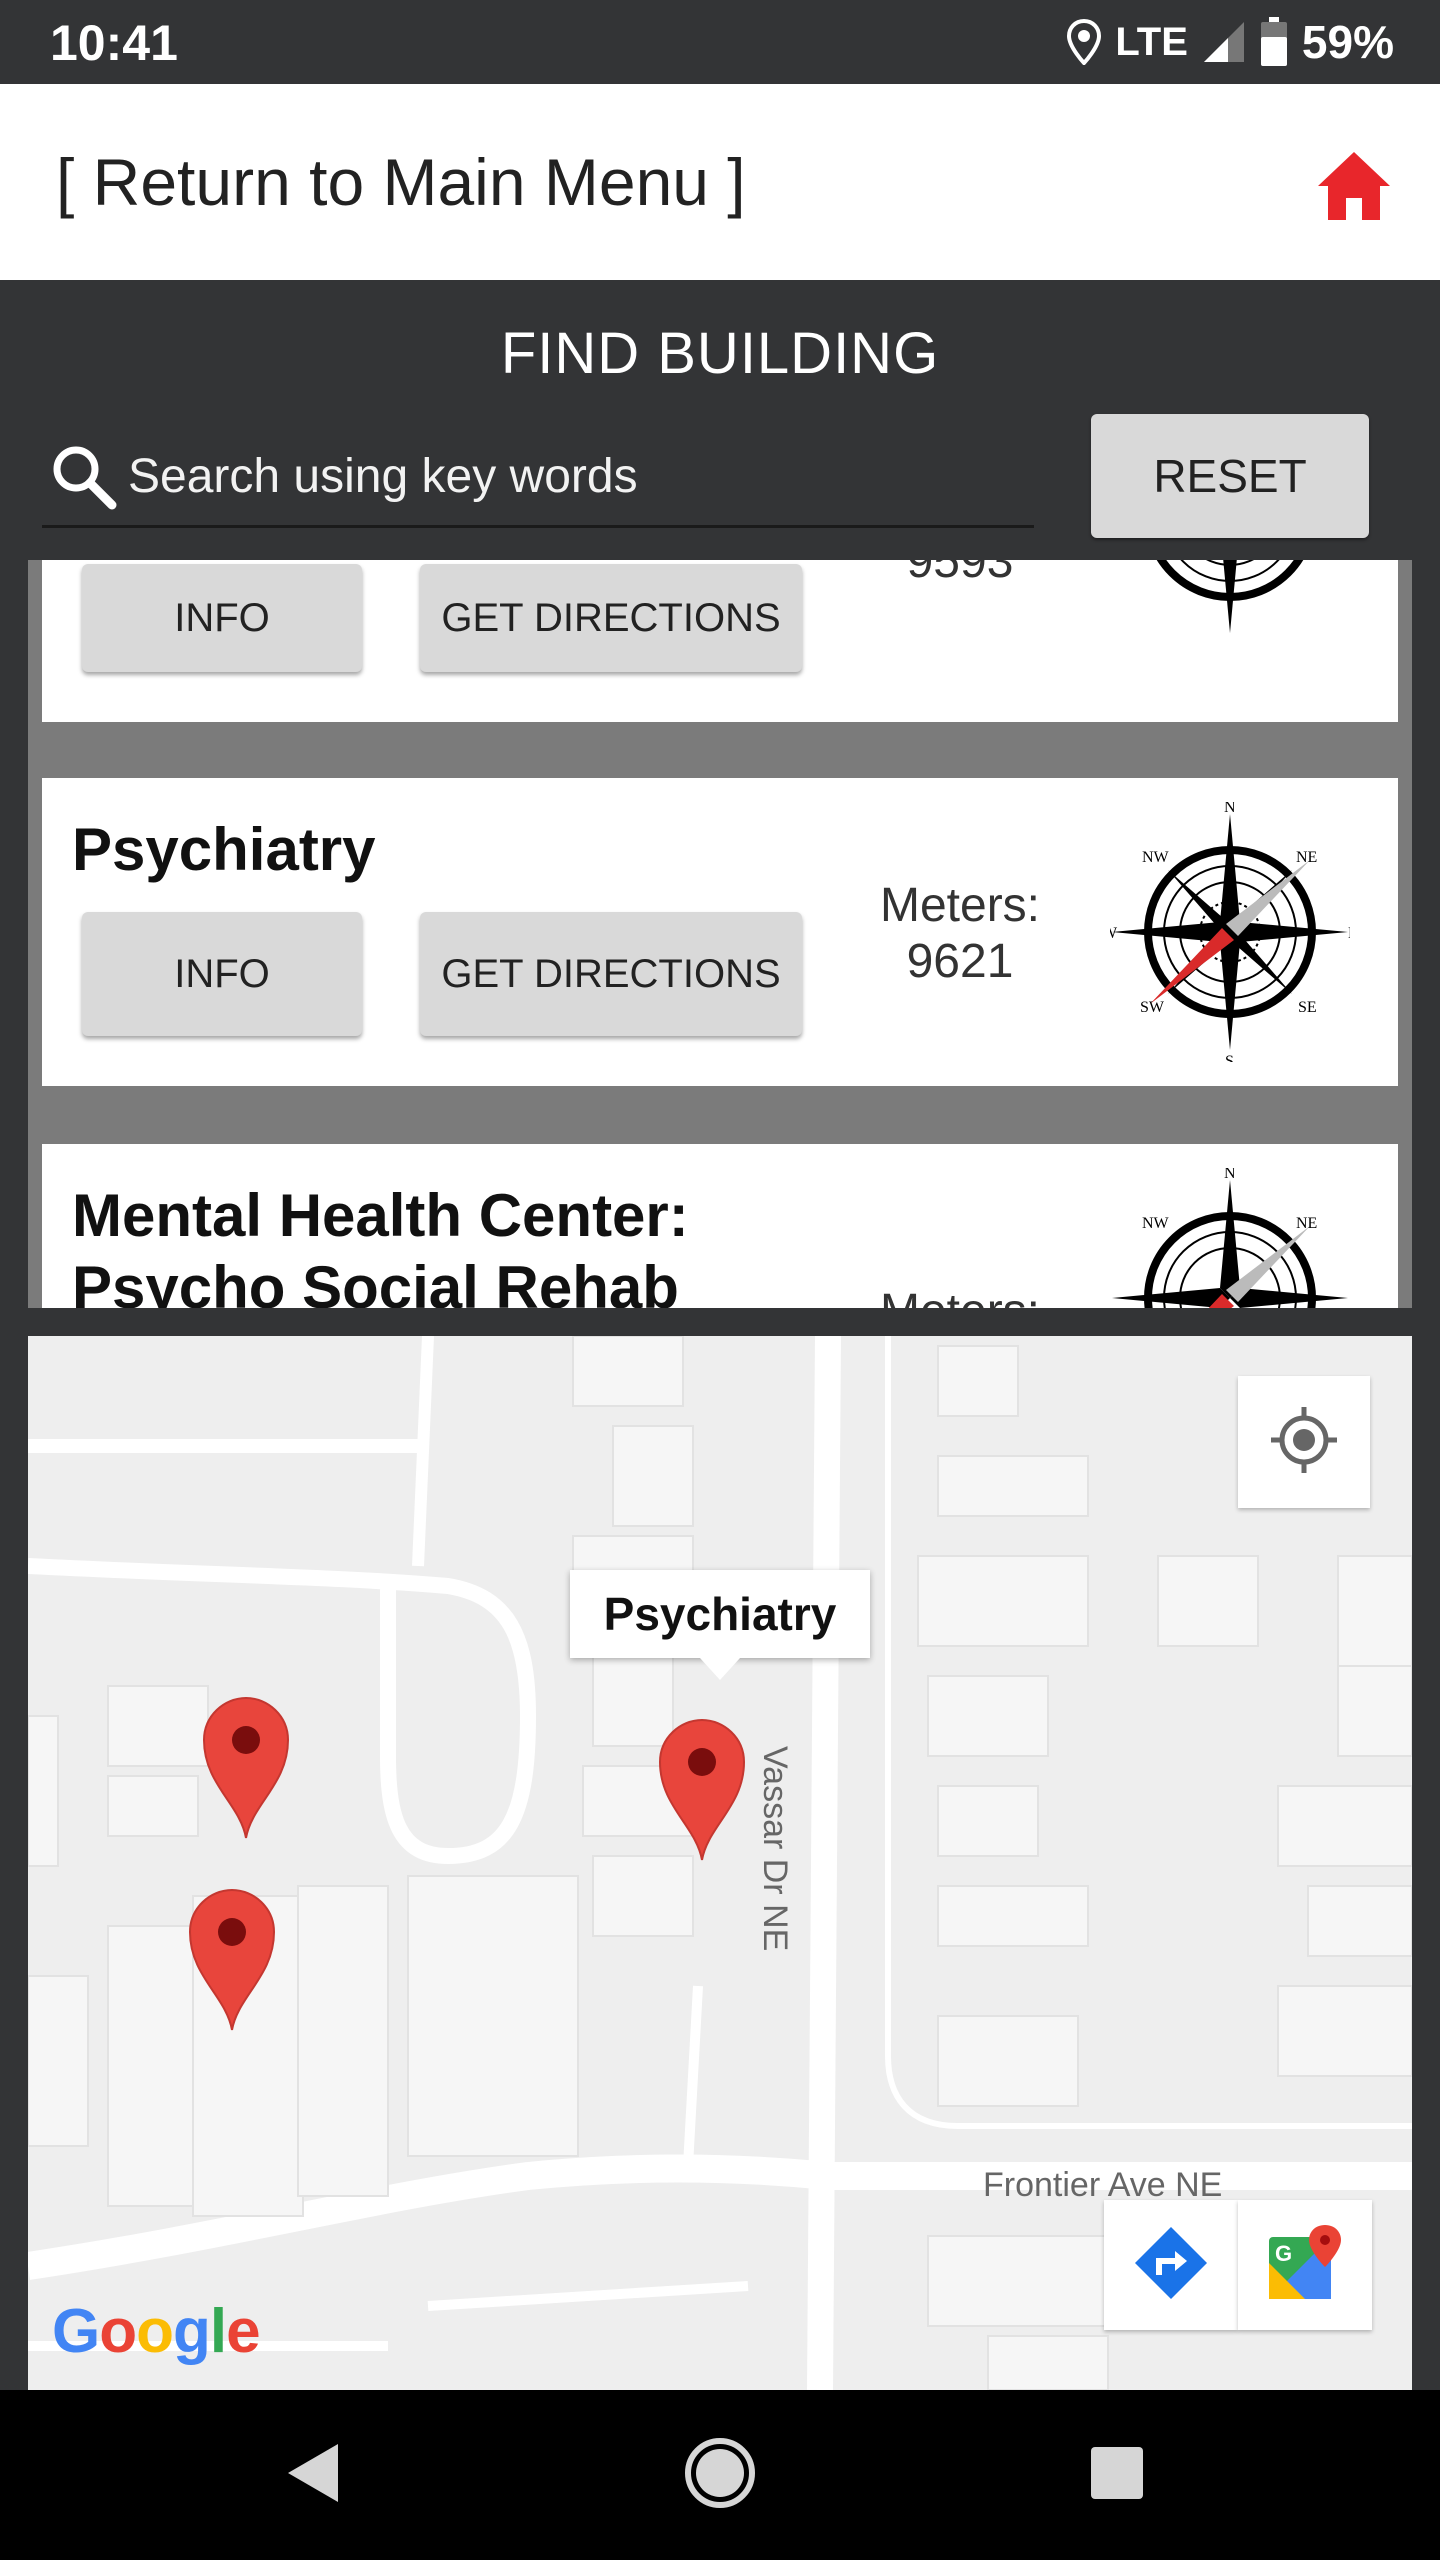 The image size is (1440, 2560). Describe the element at coordinates (84, 477) in the screenshot. I see `search-icon` at that location.